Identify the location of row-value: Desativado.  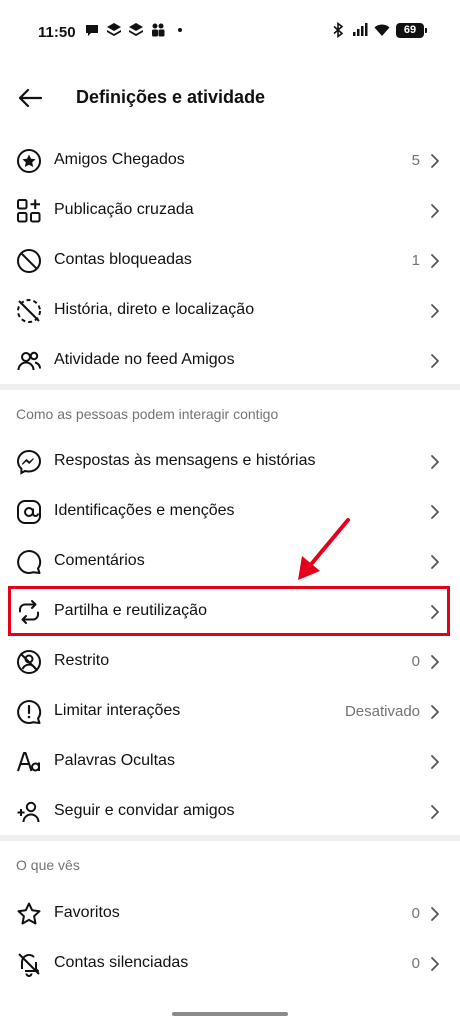
(382, 711).